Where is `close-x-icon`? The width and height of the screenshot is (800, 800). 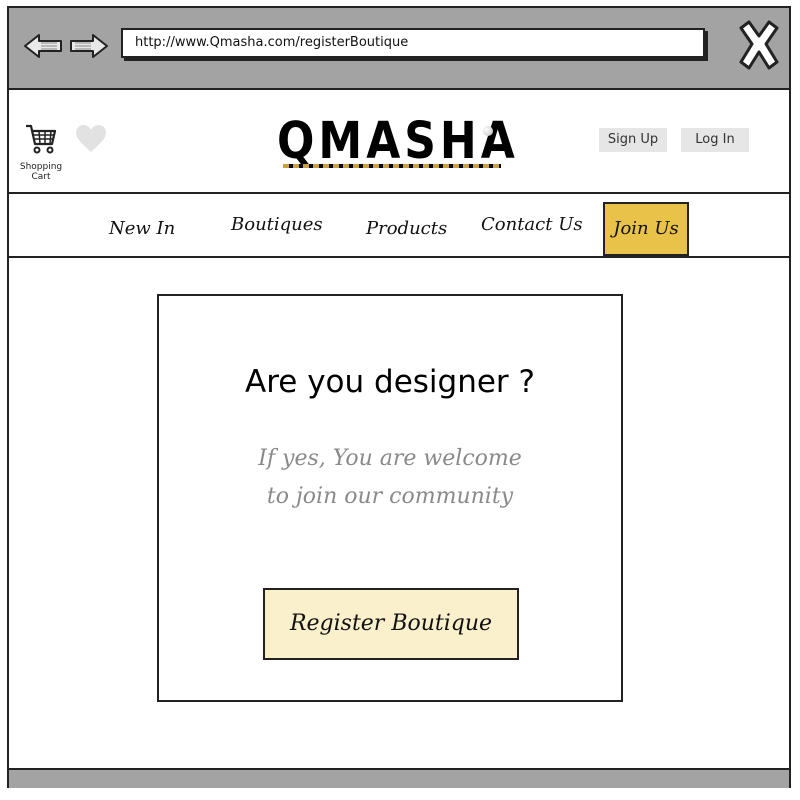
close-x-icon is located at coordinates (759, 46).